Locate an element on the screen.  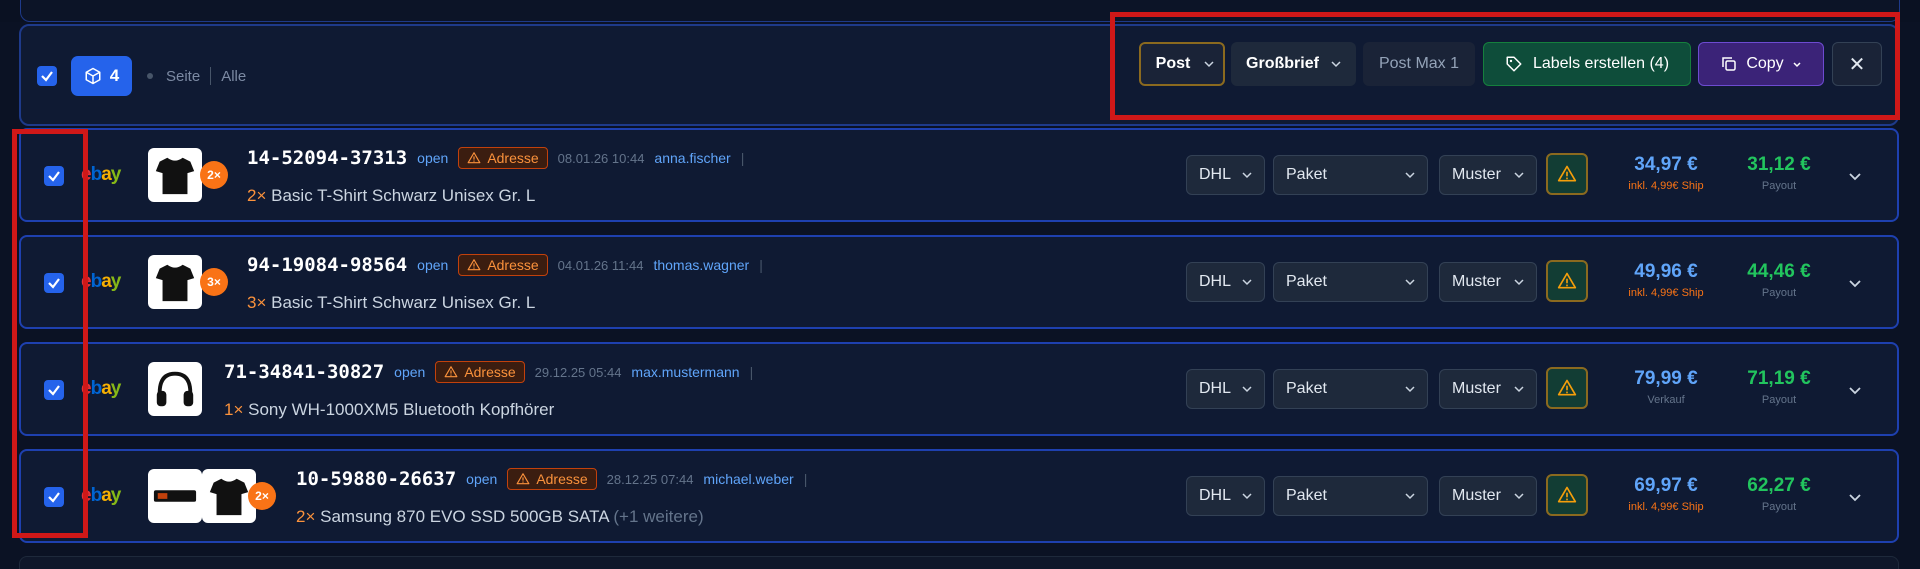
scope-all-link: Alle is located at coordinates (233, 76).